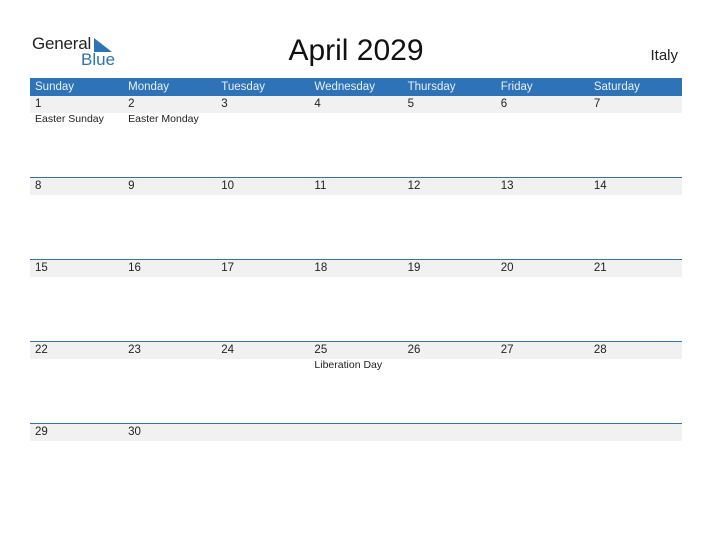 The image size is (712, 550). I want to click on day-number: 23, so click(134, 350).